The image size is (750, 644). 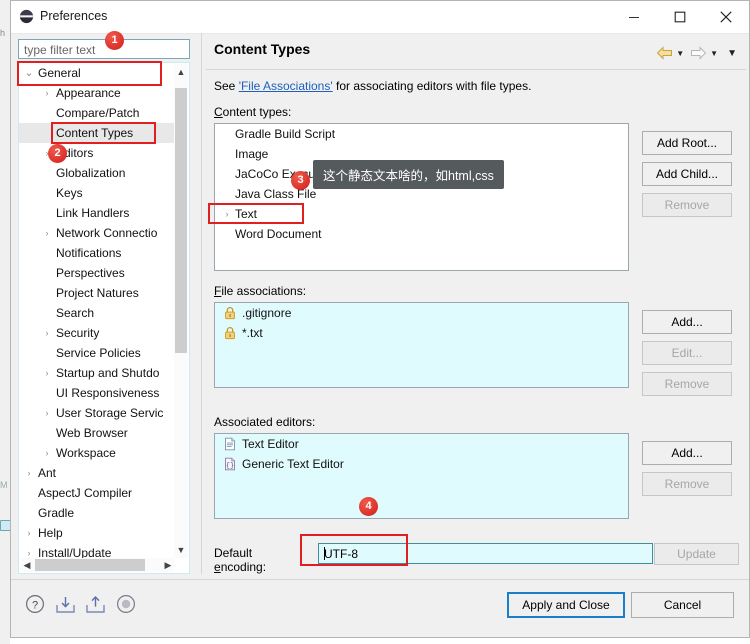 I want to click on sidebar-item-label: Keys, so click(x=69, y=193).